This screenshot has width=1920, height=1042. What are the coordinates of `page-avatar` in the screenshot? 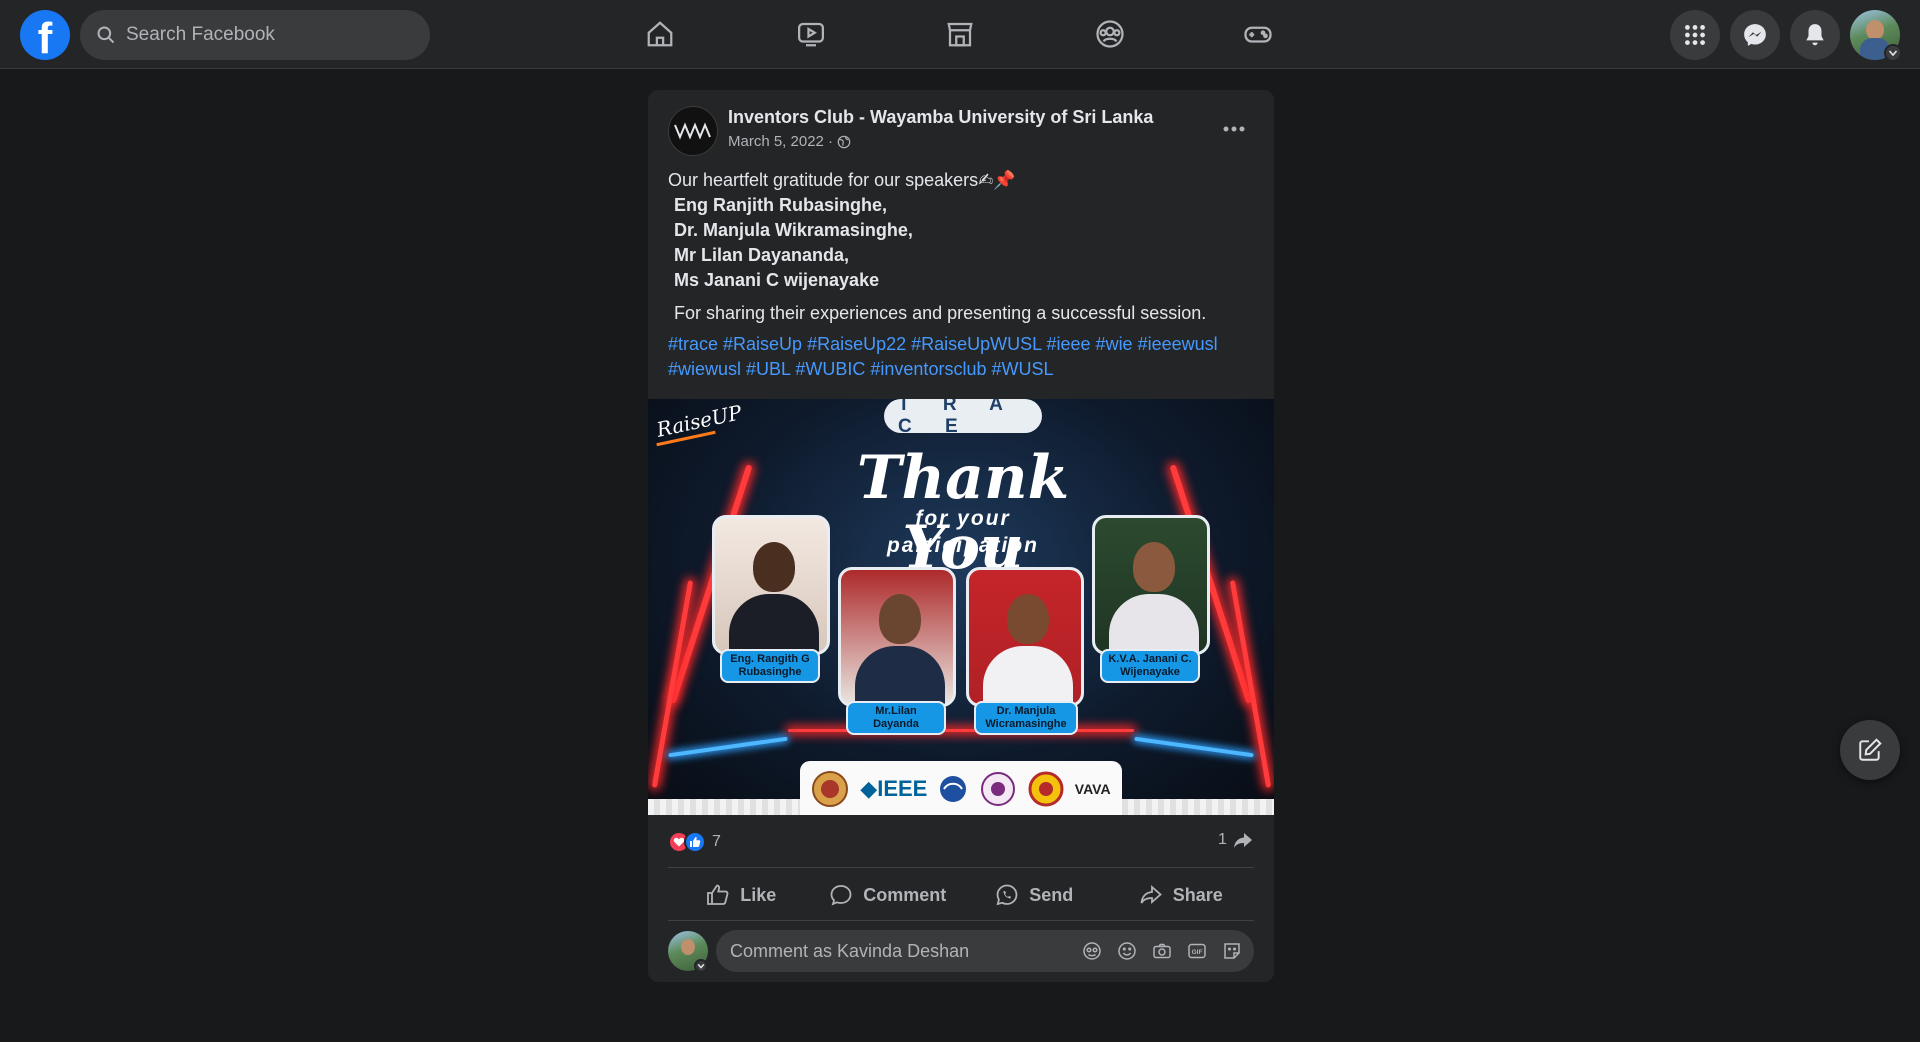 It's located at (693, 131).